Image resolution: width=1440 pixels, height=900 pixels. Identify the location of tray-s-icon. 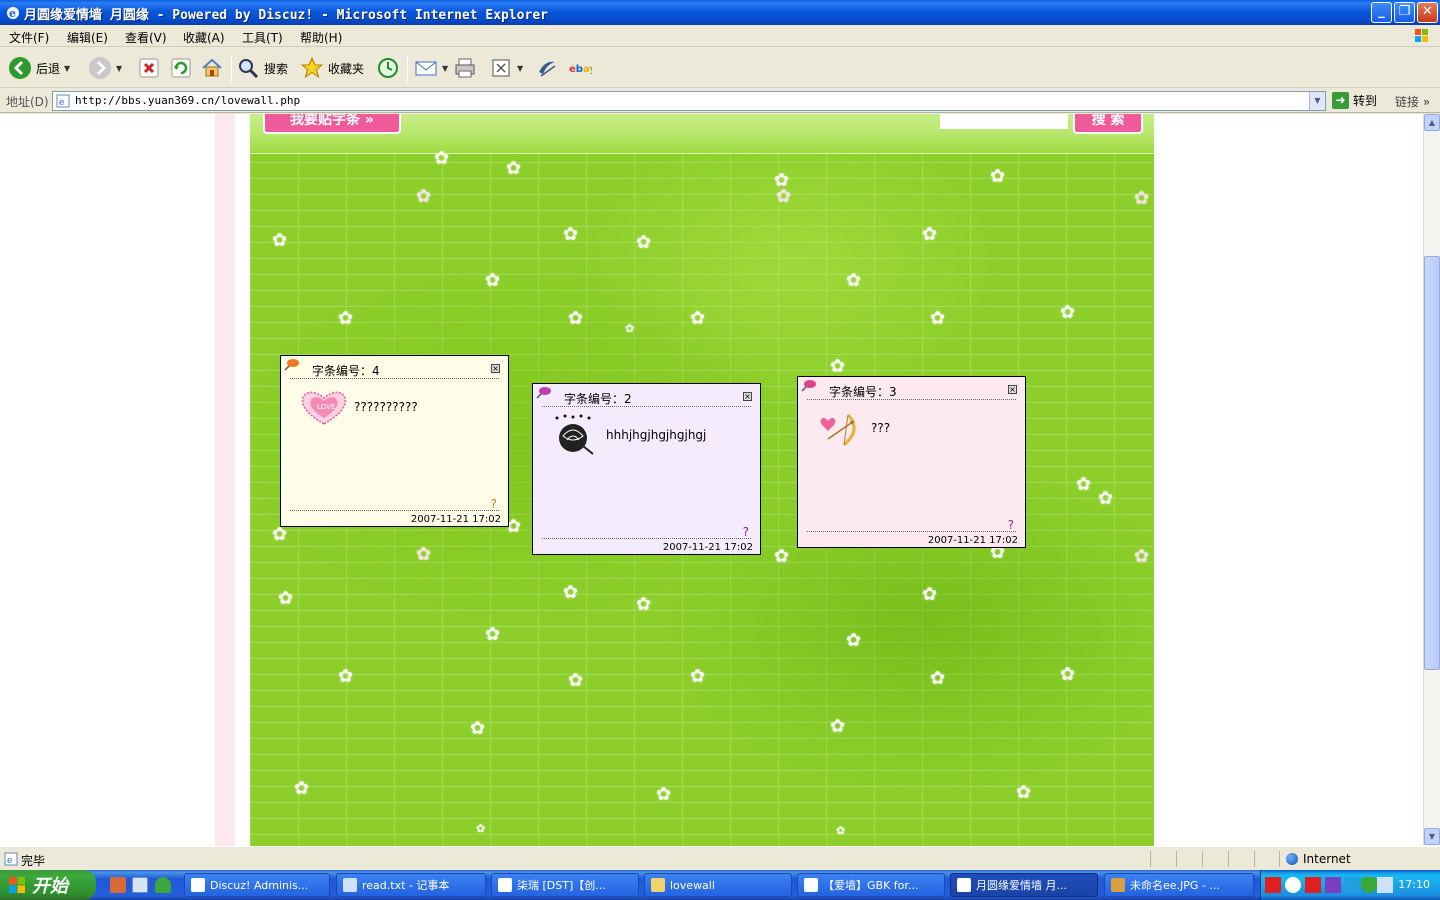
(1313, 885).